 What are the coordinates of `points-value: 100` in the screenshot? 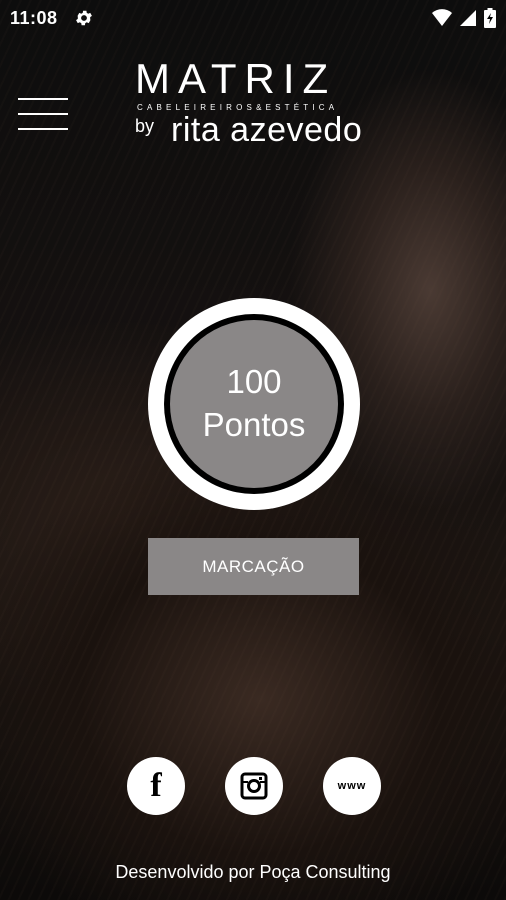 It's located at (254, 382).